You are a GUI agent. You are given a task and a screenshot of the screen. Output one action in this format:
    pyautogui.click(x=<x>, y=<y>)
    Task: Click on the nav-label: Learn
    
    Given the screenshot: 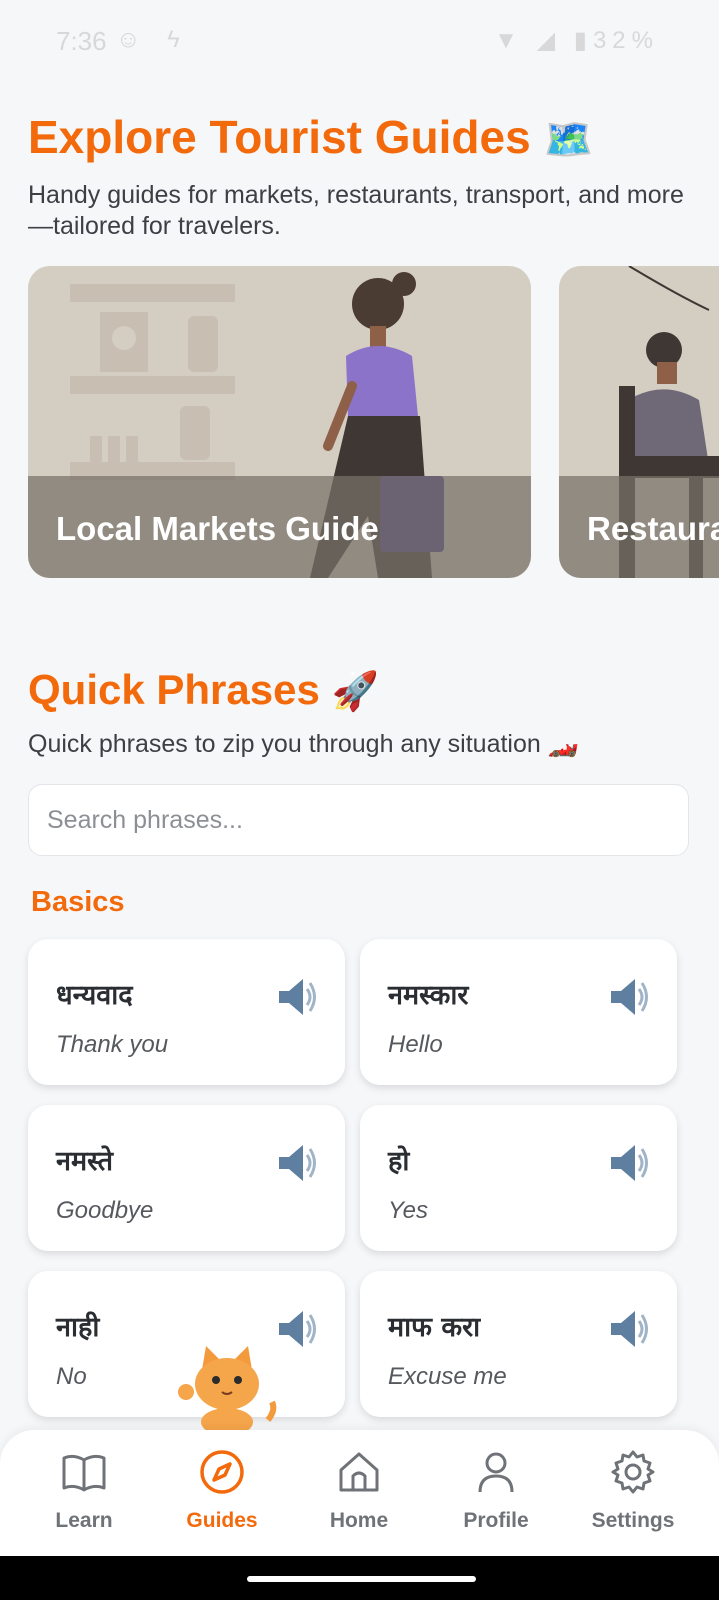 What is the action you would take?
    pyautogui.click(x=84, y=1520)
    